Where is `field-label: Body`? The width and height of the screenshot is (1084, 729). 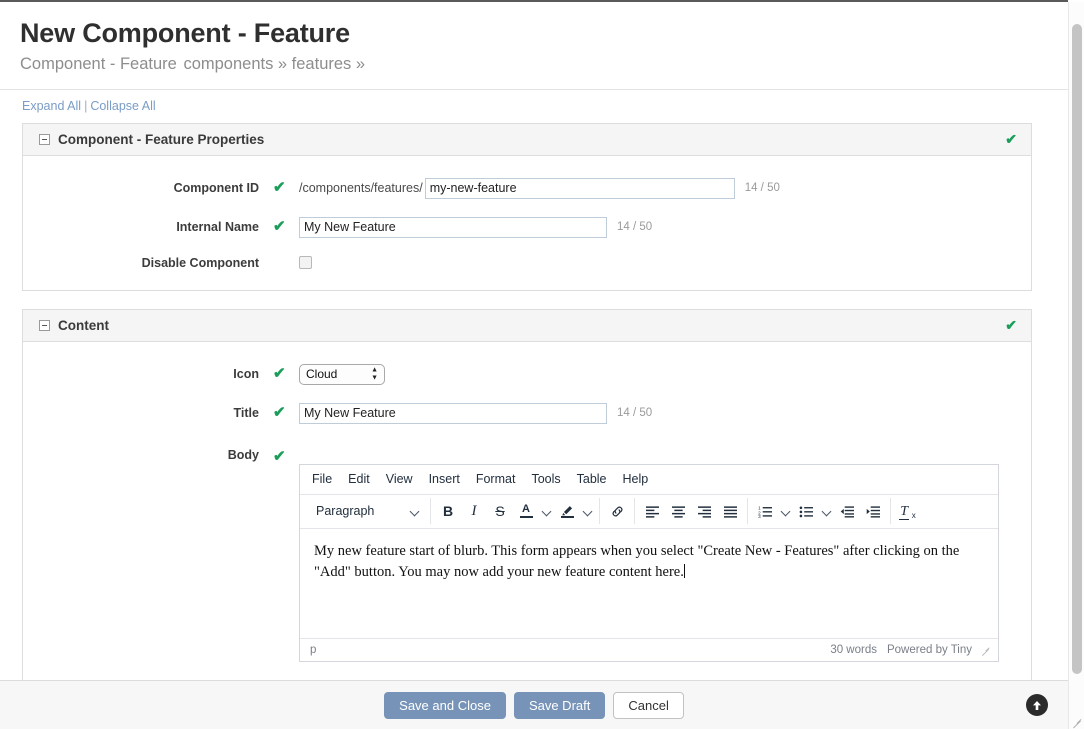 field-label: Body is located at coordinates (243, 454).